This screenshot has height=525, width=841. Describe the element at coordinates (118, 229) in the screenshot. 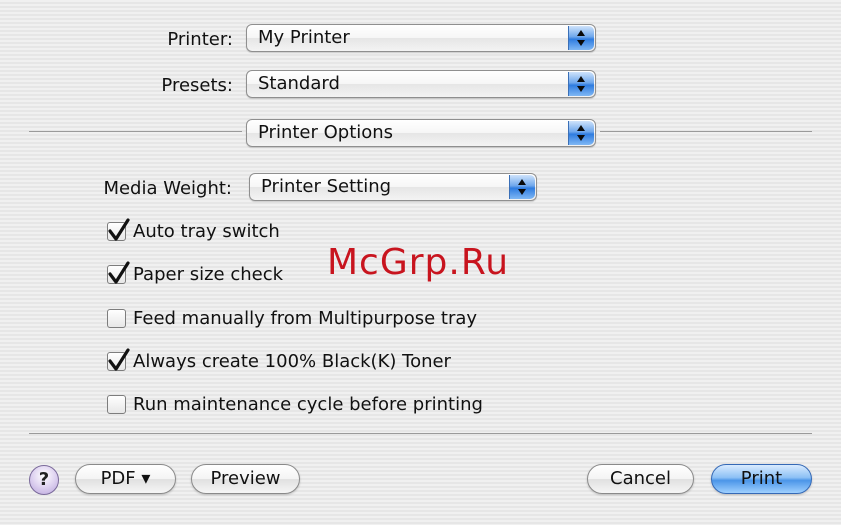

I see `checkbox-auto-tray` at that location.